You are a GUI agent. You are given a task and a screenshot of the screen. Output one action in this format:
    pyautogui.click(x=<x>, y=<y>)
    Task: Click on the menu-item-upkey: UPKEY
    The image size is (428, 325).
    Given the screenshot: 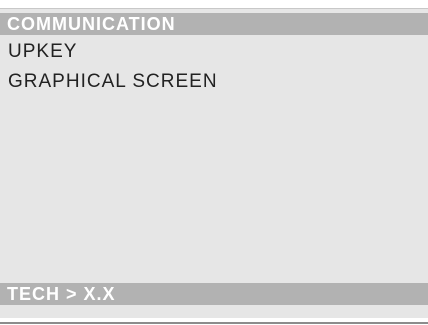 What is the action you would take?
    pyautogui.click(x=42, y=52)
    